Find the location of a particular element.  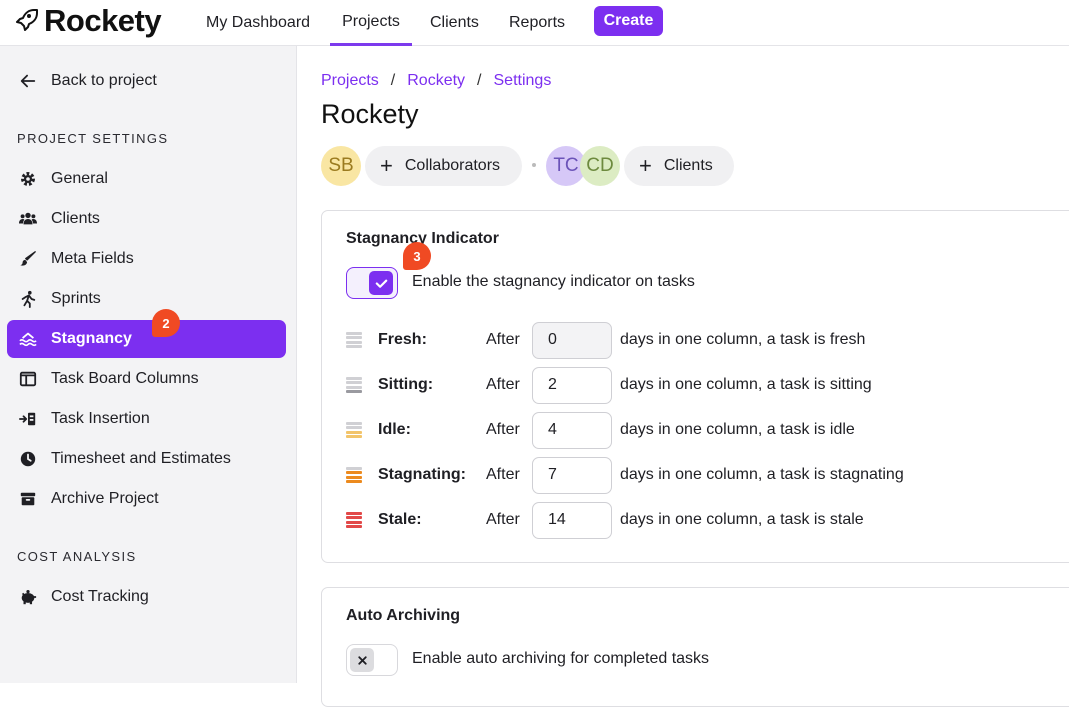

clients-label: Clients is located at coordinates (688, 165).